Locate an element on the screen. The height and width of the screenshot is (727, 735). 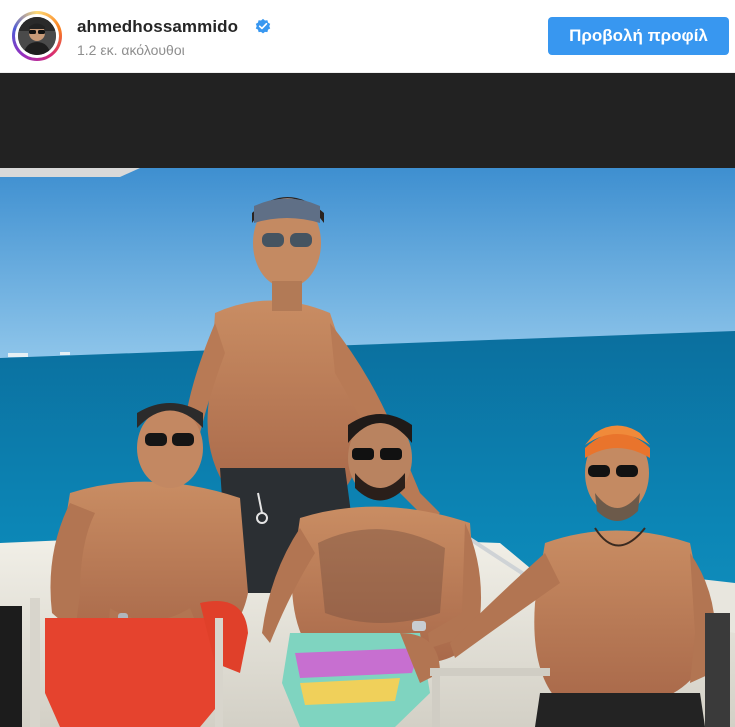
verified-badge-icon is located at coordinates (263, 26).